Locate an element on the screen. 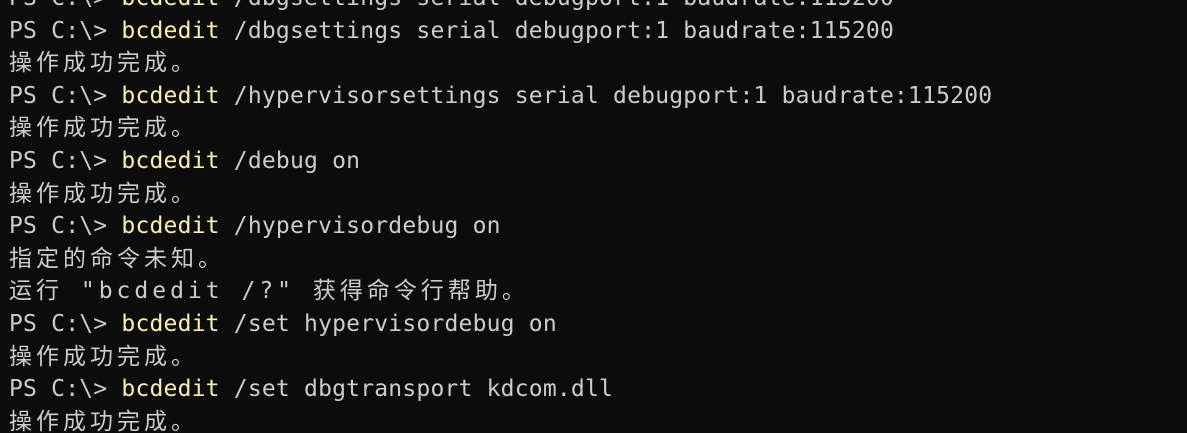  command-line: PS C:\> bcdedit /debug on is located at coordinates (500, 161).